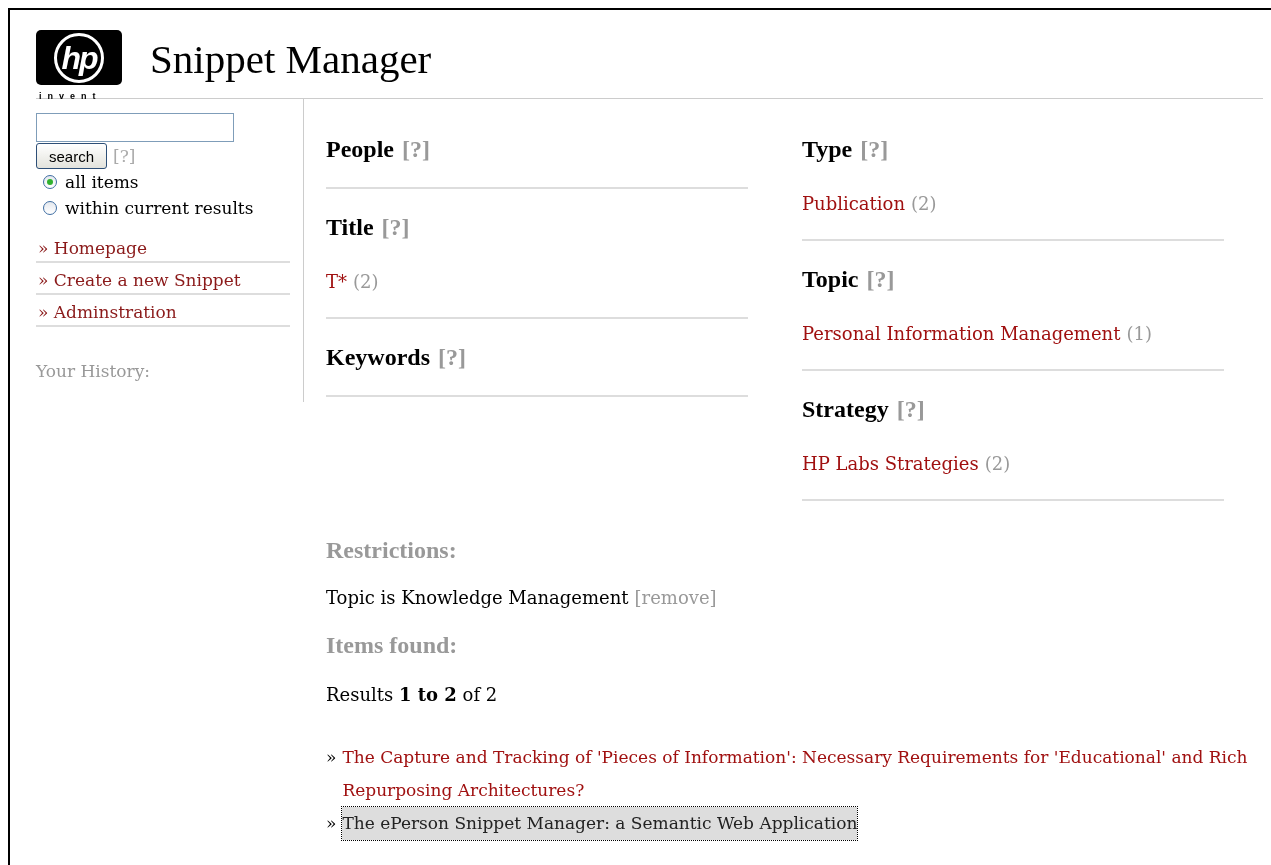  I want to click on nav-link: » Adminstration, so click(107, 312).